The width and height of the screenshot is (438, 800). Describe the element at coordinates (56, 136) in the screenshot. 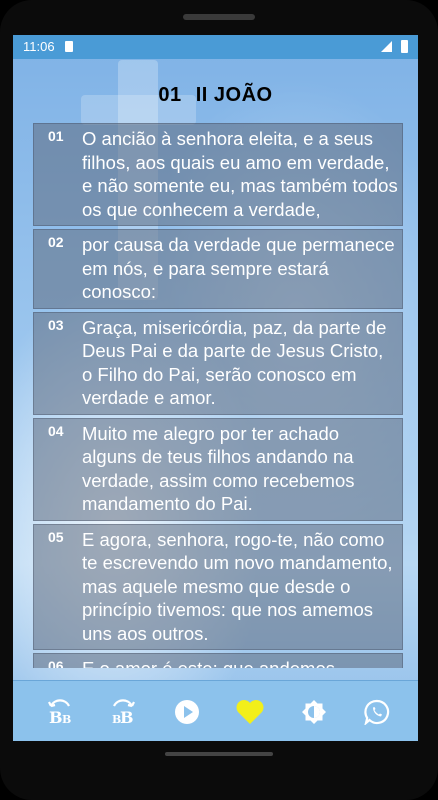

I see `verse-number: 01` at that location.